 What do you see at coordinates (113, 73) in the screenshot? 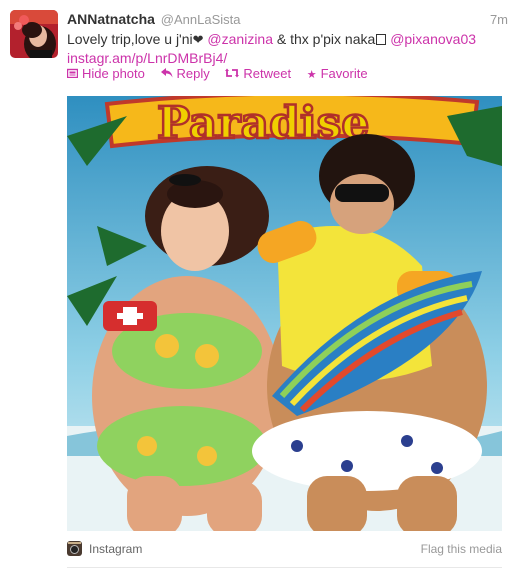
I see `hide-photo-label: Hide photo` at bounding box center [113, 73].